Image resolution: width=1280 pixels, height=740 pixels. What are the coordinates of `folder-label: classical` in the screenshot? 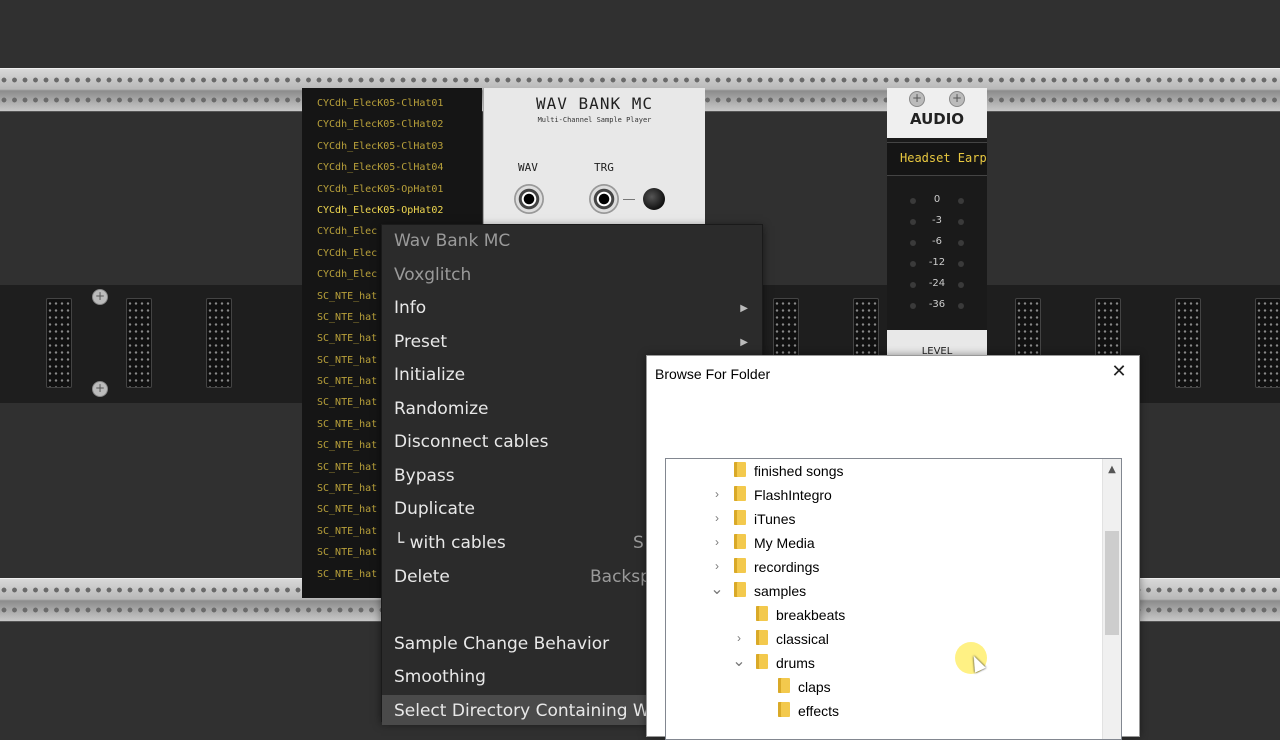 It's located at (802, 639).